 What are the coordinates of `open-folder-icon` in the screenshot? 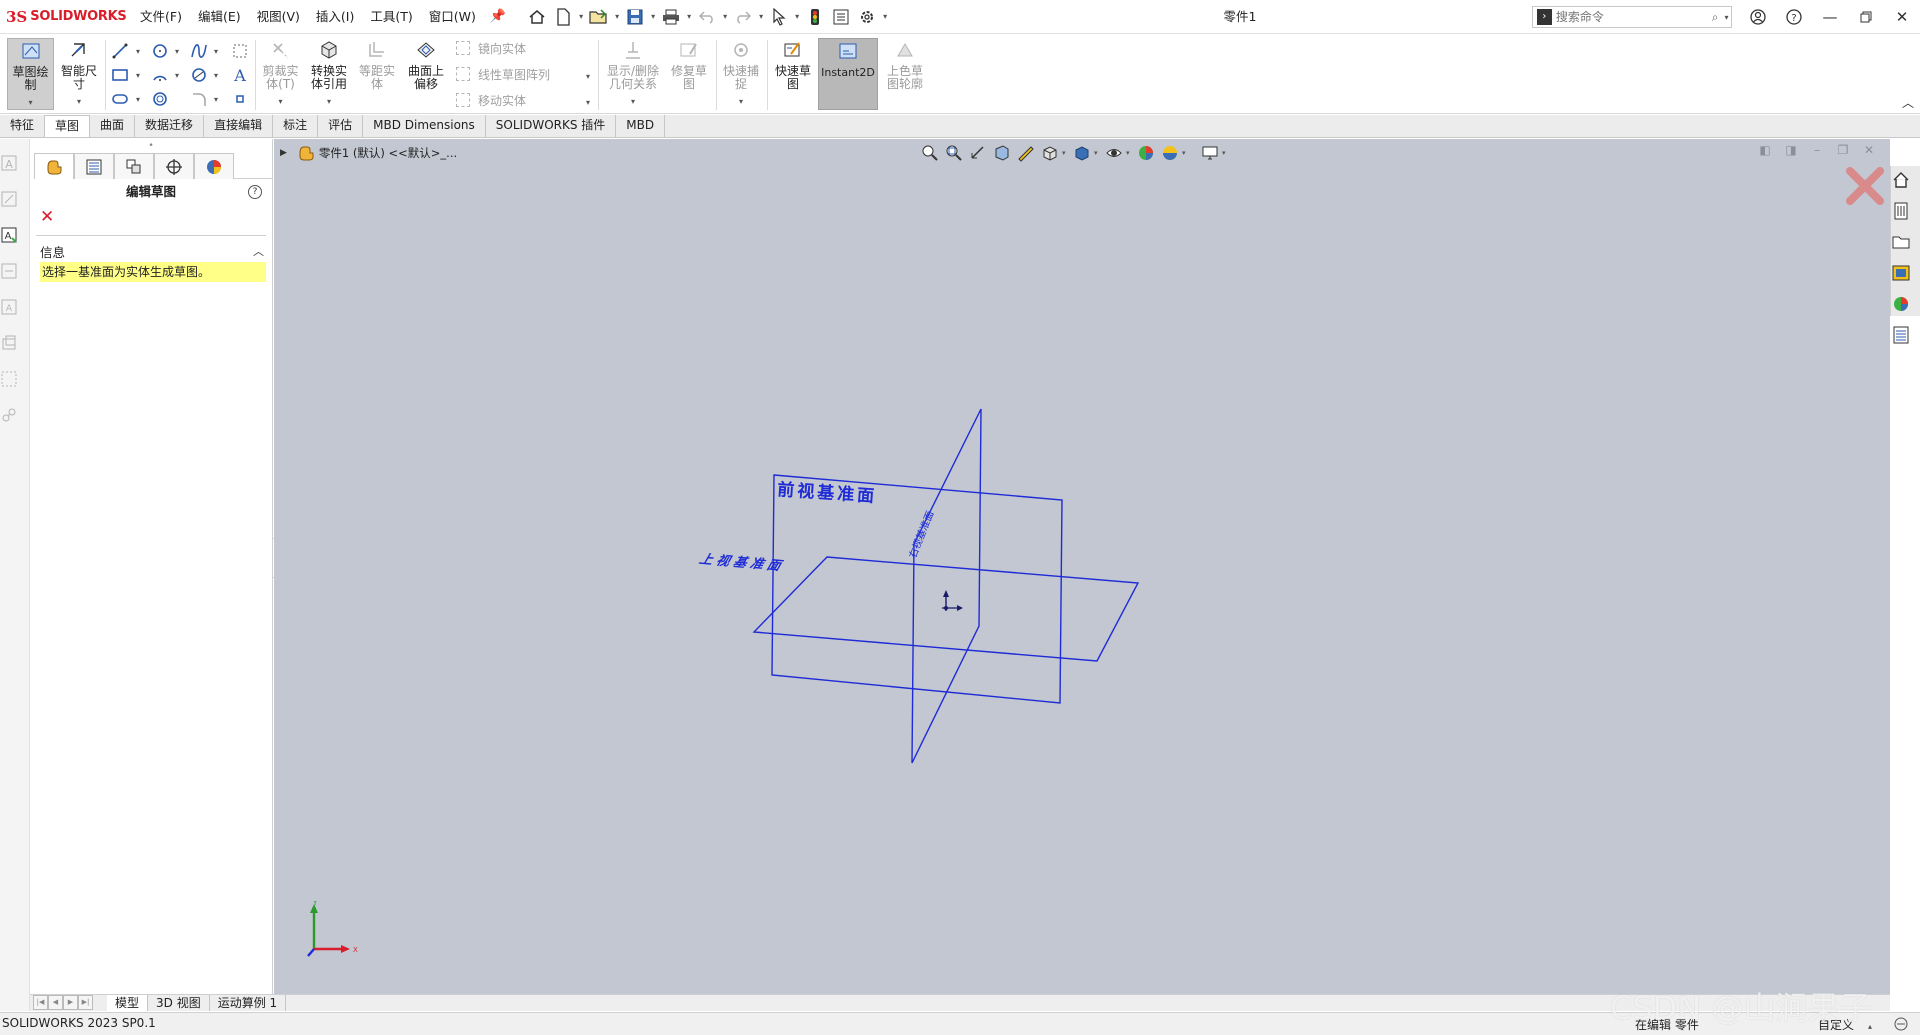 It's located at (599, 17).